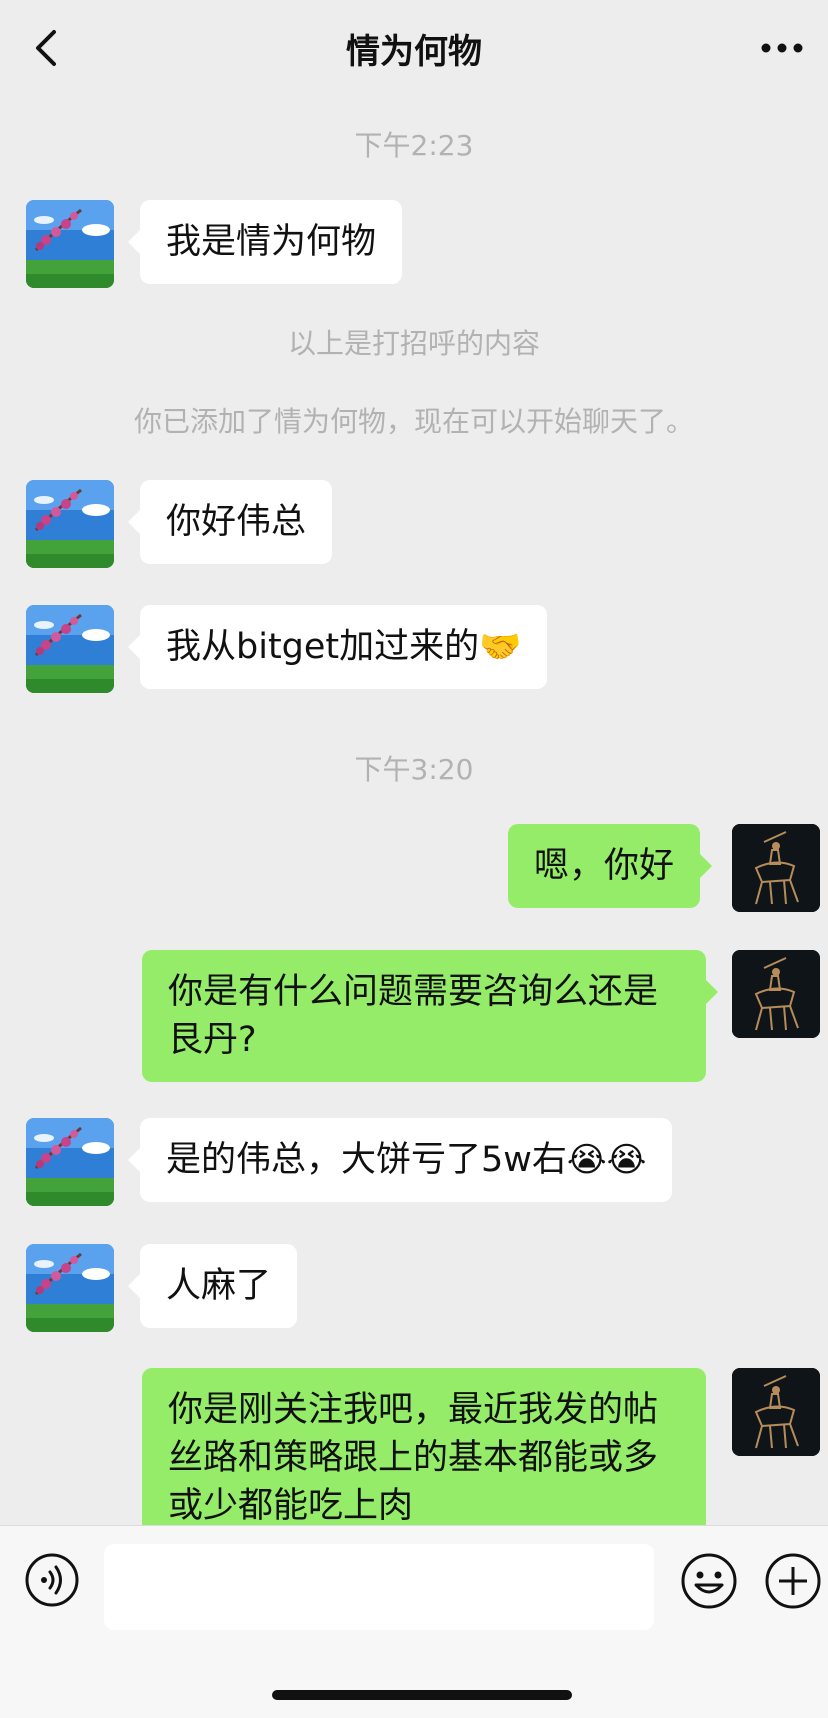  What do you see at coordinates (782, 48) in the screenshot?
I see `more-dots-icon` at bounding box center [782, 48].